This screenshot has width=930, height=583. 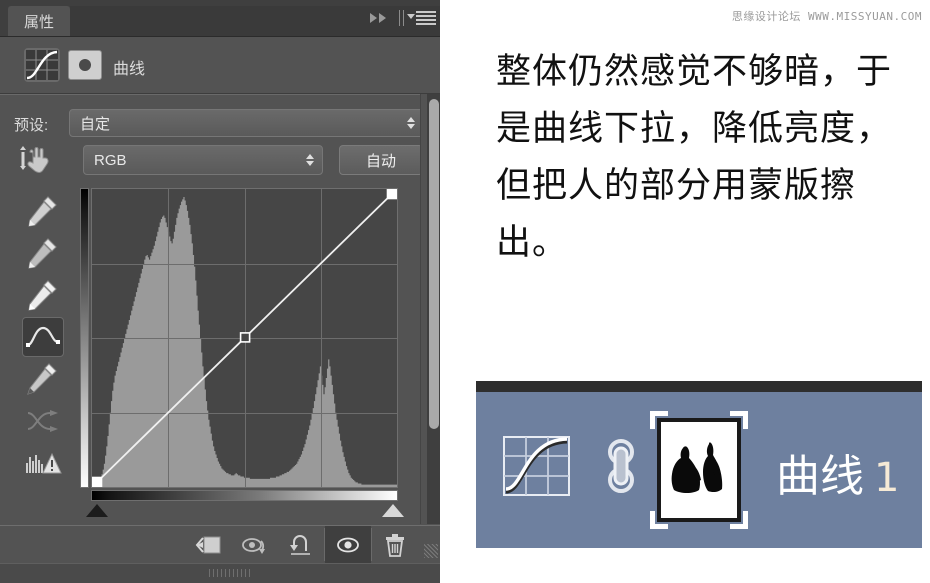 I want to click on layer-name: 曲线 1, so click(x=837, y=472).